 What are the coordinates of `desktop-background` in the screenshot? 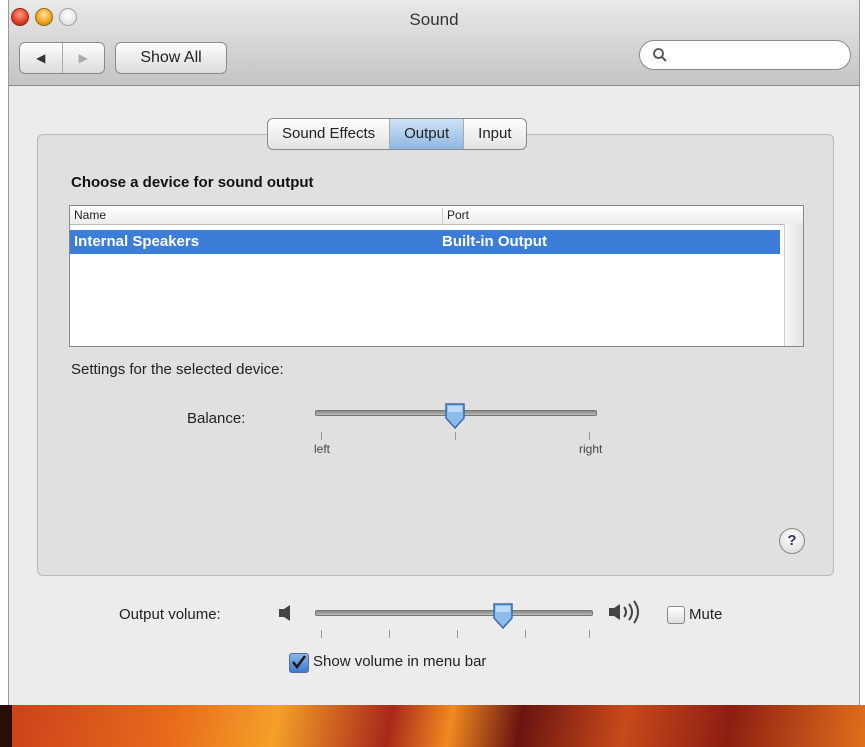 It's located at (432, 726).